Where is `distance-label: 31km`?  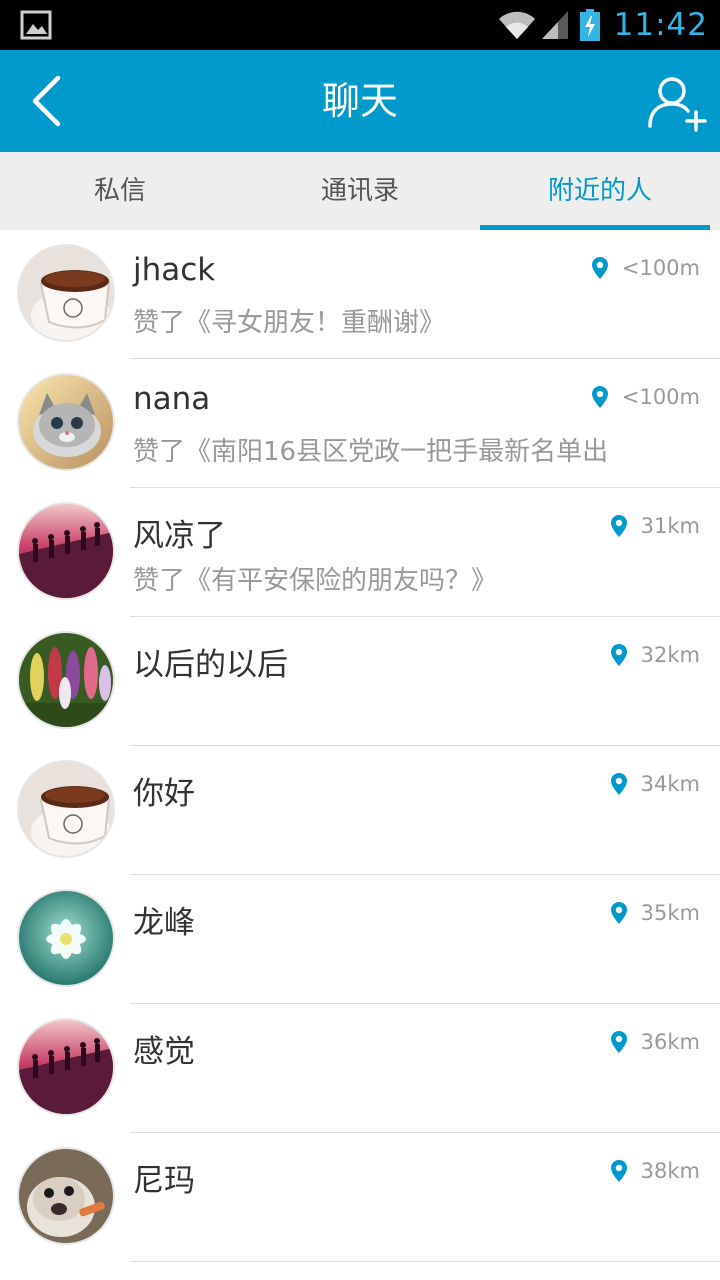
distance-label: 31km is located at coordinates (670, 526).